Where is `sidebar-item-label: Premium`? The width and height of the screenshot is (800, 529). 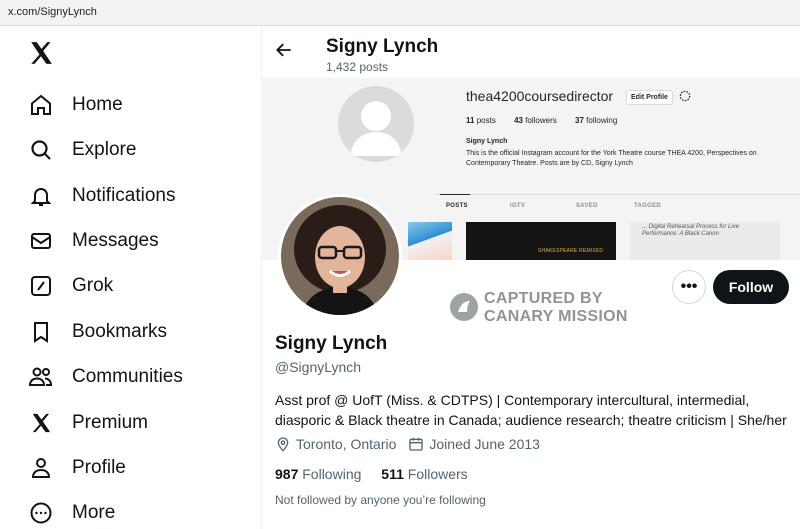
sidebar-item-label: Premium is located at coordinates (110, 422).